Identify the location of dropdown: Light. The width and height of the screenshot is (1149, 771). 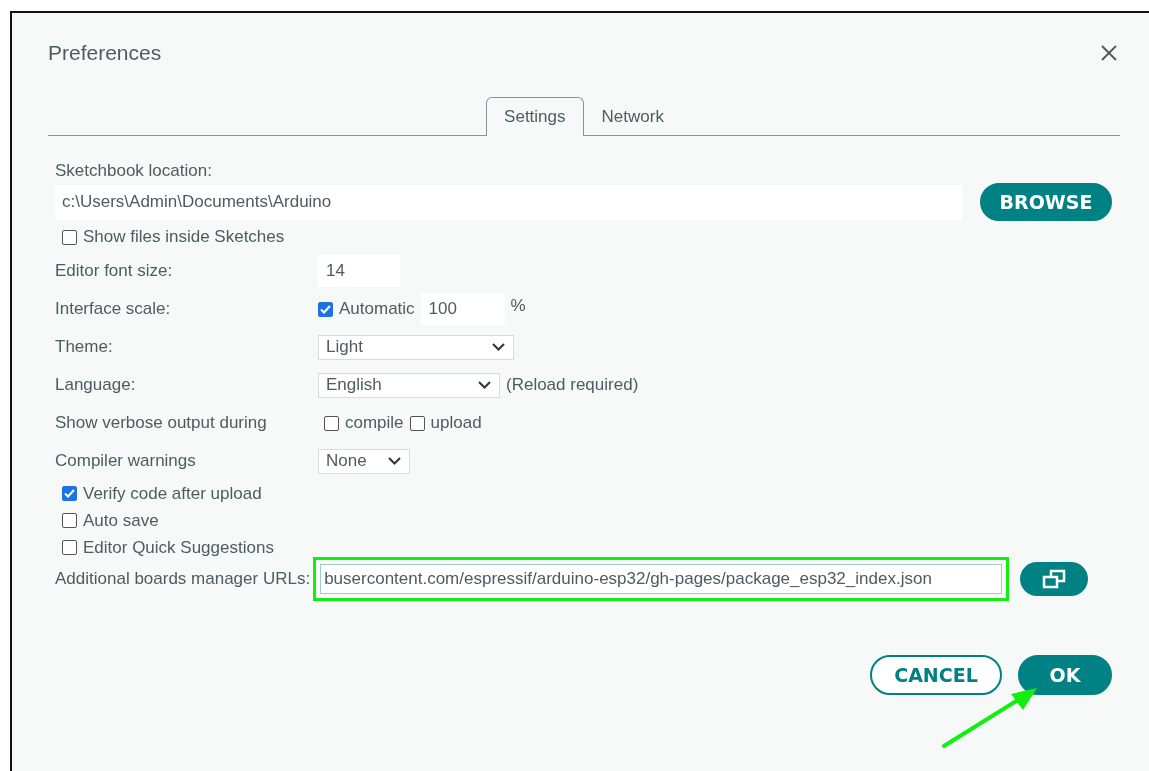
(416, 347).